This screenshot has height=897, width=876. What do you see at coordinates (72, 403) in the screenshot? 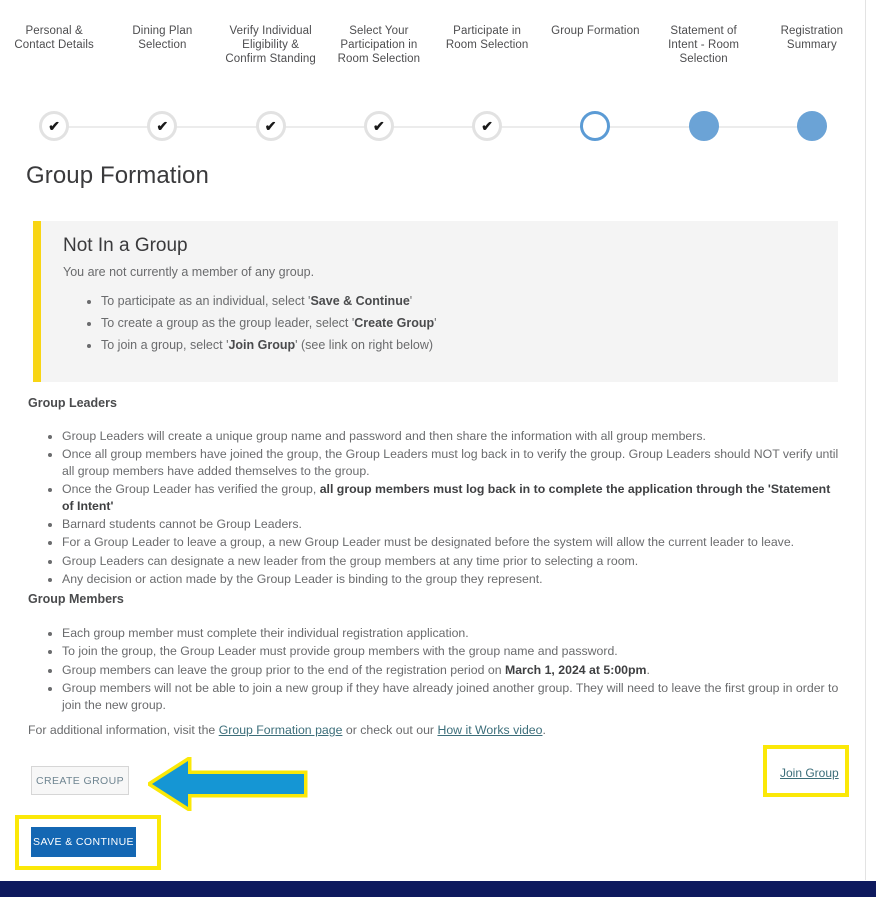
I see `group-leaders-heading: Group Leaders` at bounding box center [72, 403].